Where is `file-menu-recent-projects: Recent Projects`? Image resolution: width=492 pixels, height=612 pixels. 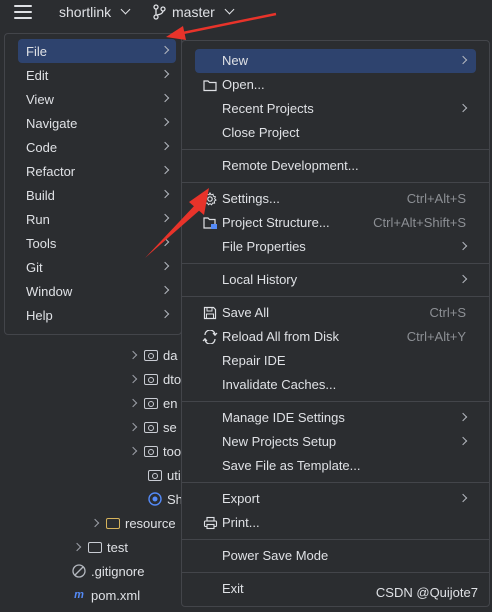
file-menu-recent-projects: Recent Projects is located at coordinates (335, 109).